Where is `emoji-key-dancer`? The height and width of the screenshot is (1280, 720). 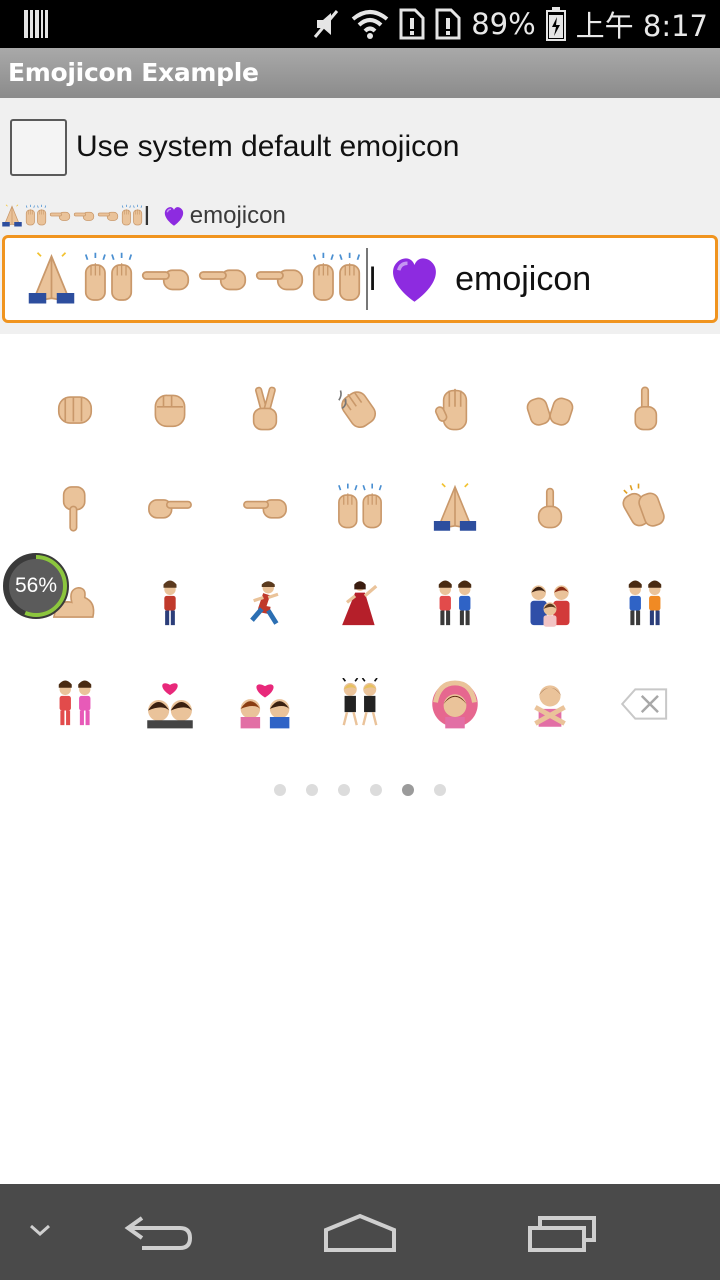 emoji-key-dancer is located at coordinates (360, 604).